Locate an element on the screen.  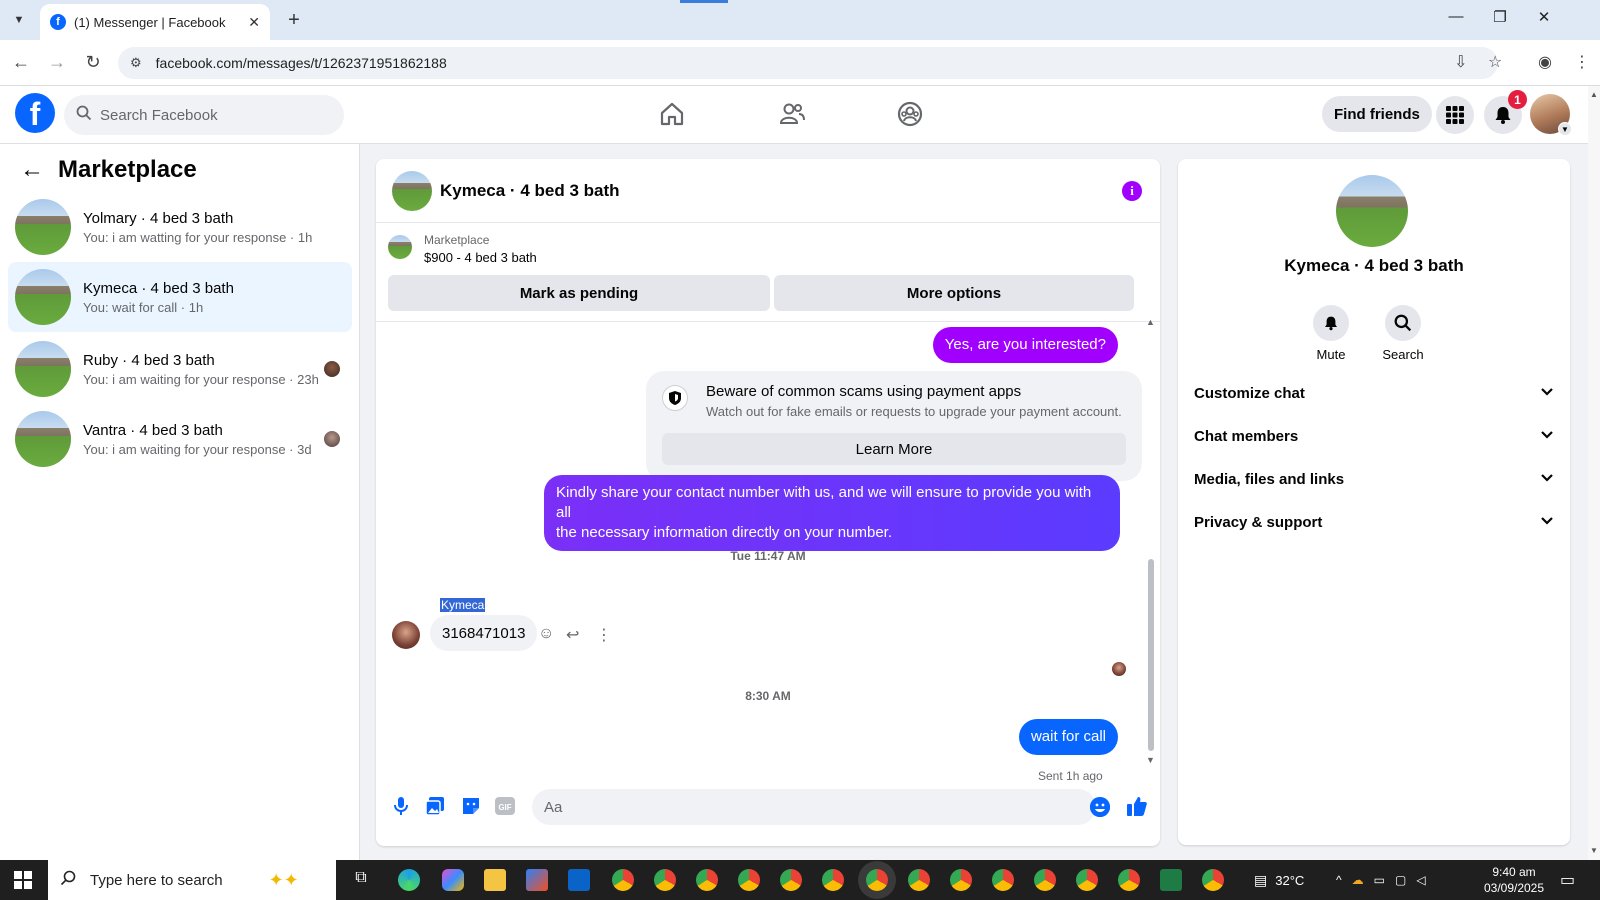
outlook-icon is located at coordinates (579, 880).